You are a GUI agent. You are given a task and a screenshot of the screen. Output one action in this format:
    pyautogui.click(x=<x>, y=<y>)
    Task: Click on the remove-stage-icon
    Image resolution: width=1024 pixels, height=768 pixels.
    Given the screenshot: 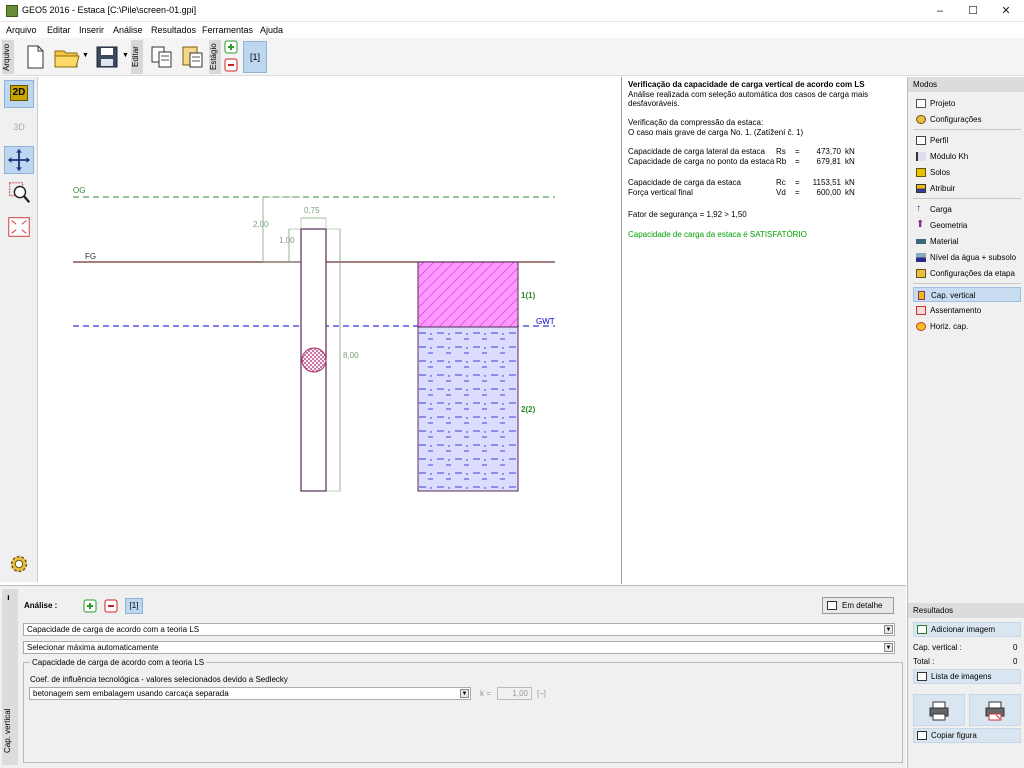 What is the action you would take?
    pyautogui.click(x=231, y=65)
    